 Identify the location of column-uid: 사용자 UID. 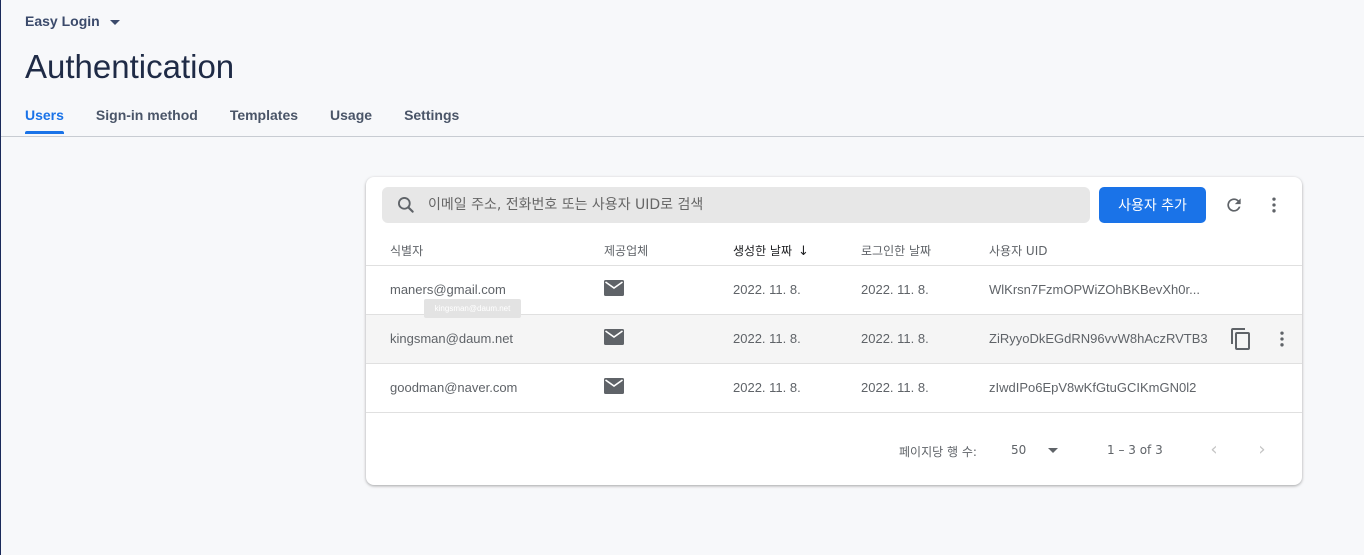
(1018, 250).